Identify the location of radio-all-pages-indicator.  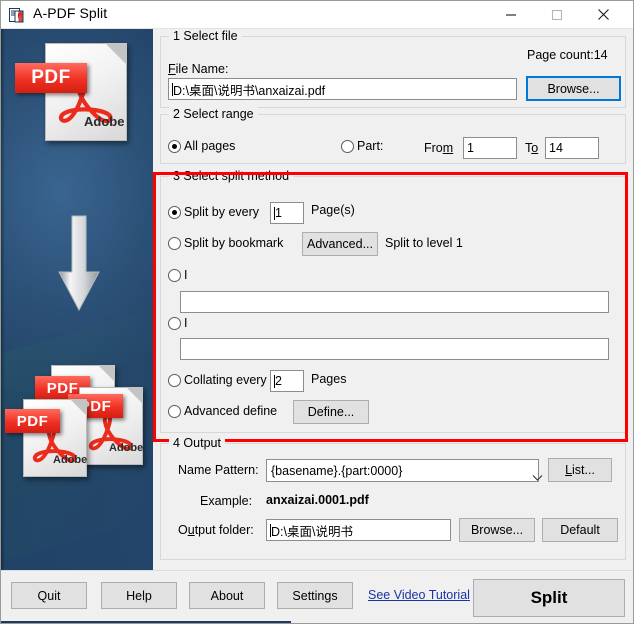
(174, 146).